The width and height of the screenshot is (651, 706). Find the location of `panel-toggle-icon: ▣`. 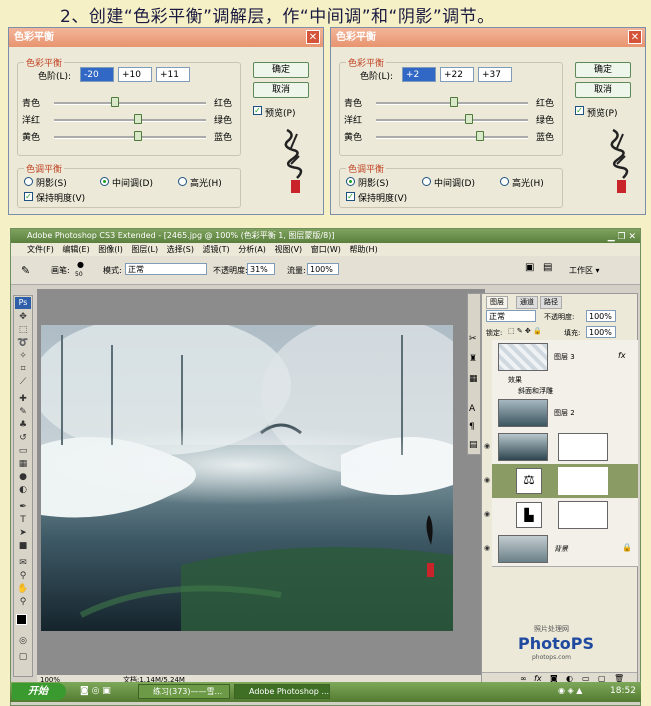

panel-toggle-icon: ▣ is located at coordinates (529, 267).